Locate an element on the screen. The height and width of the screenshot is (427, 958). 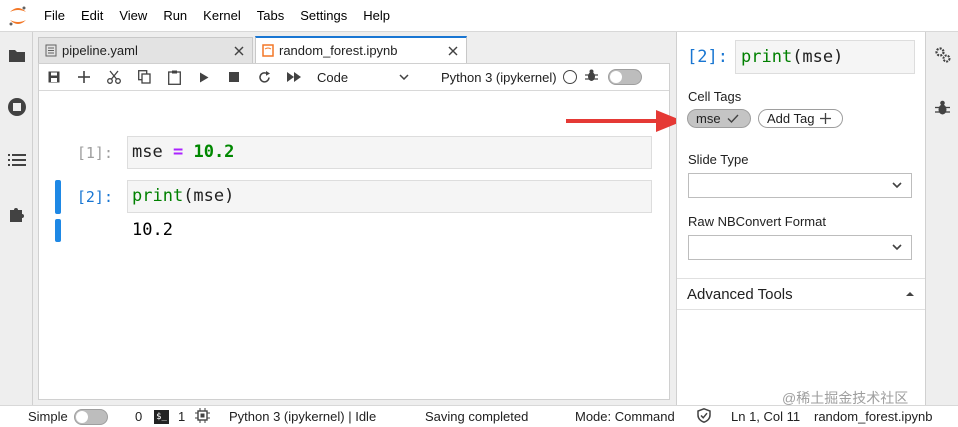
menu-edit: Edit is located at coordinates (92, 16).